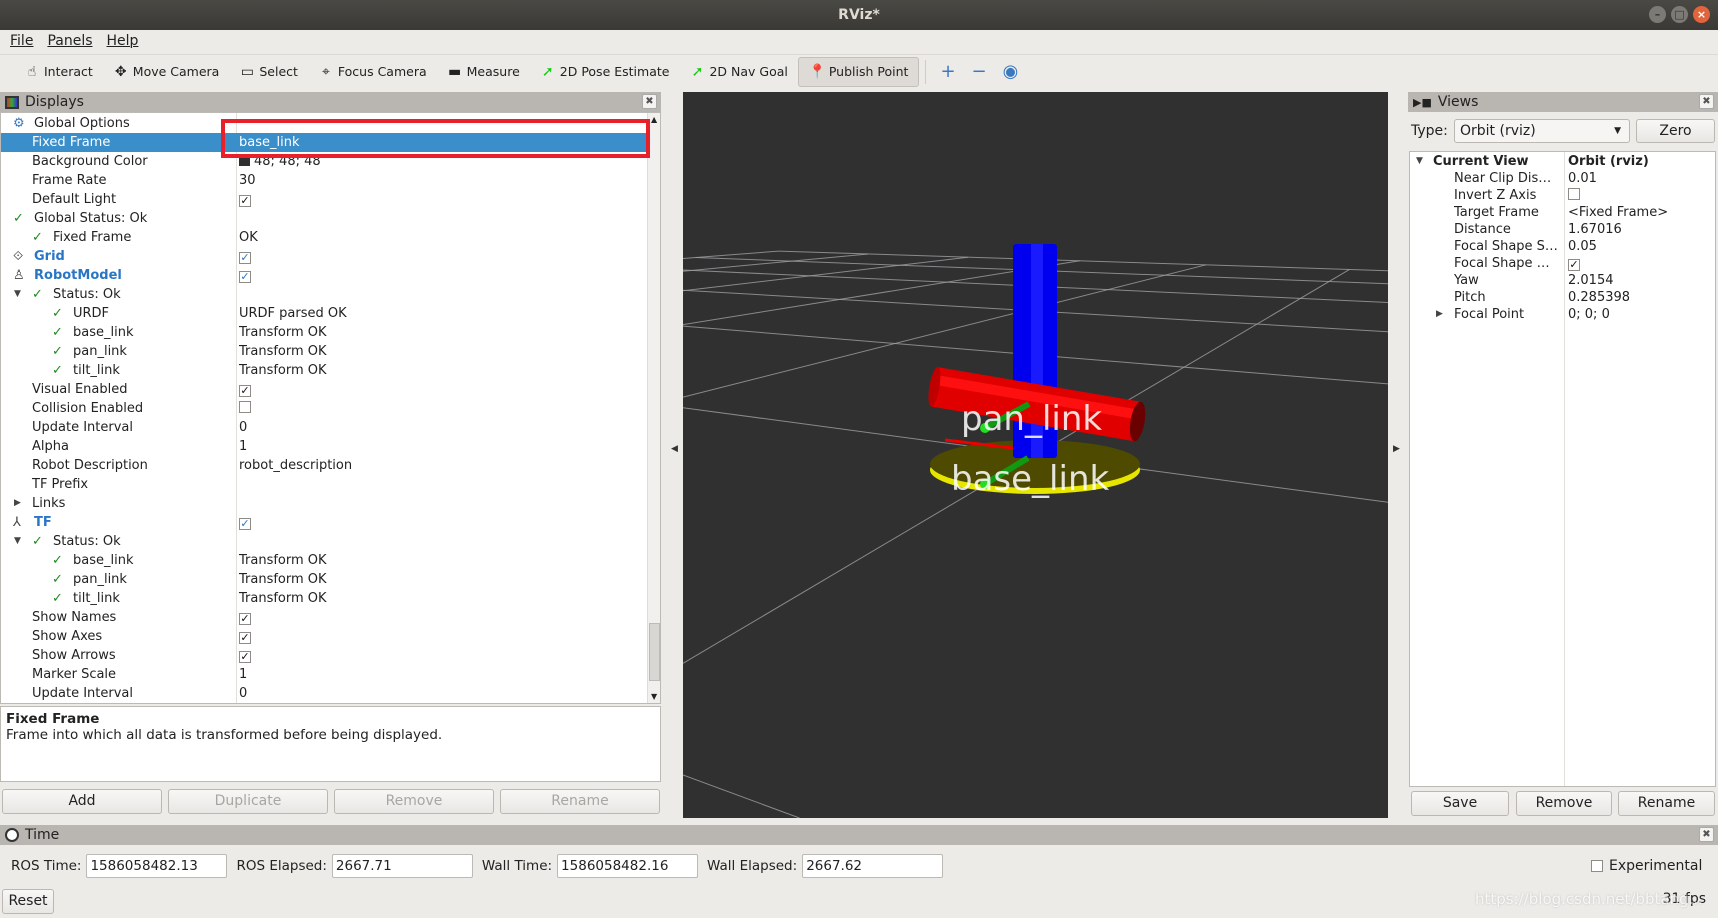 This screenshot has height=918, width=1718. What do you see at coordinates (858, 71) in the screenshot?
I see `tool-publish-point: 📍 Publish Point` at bounding box center [858, 71].